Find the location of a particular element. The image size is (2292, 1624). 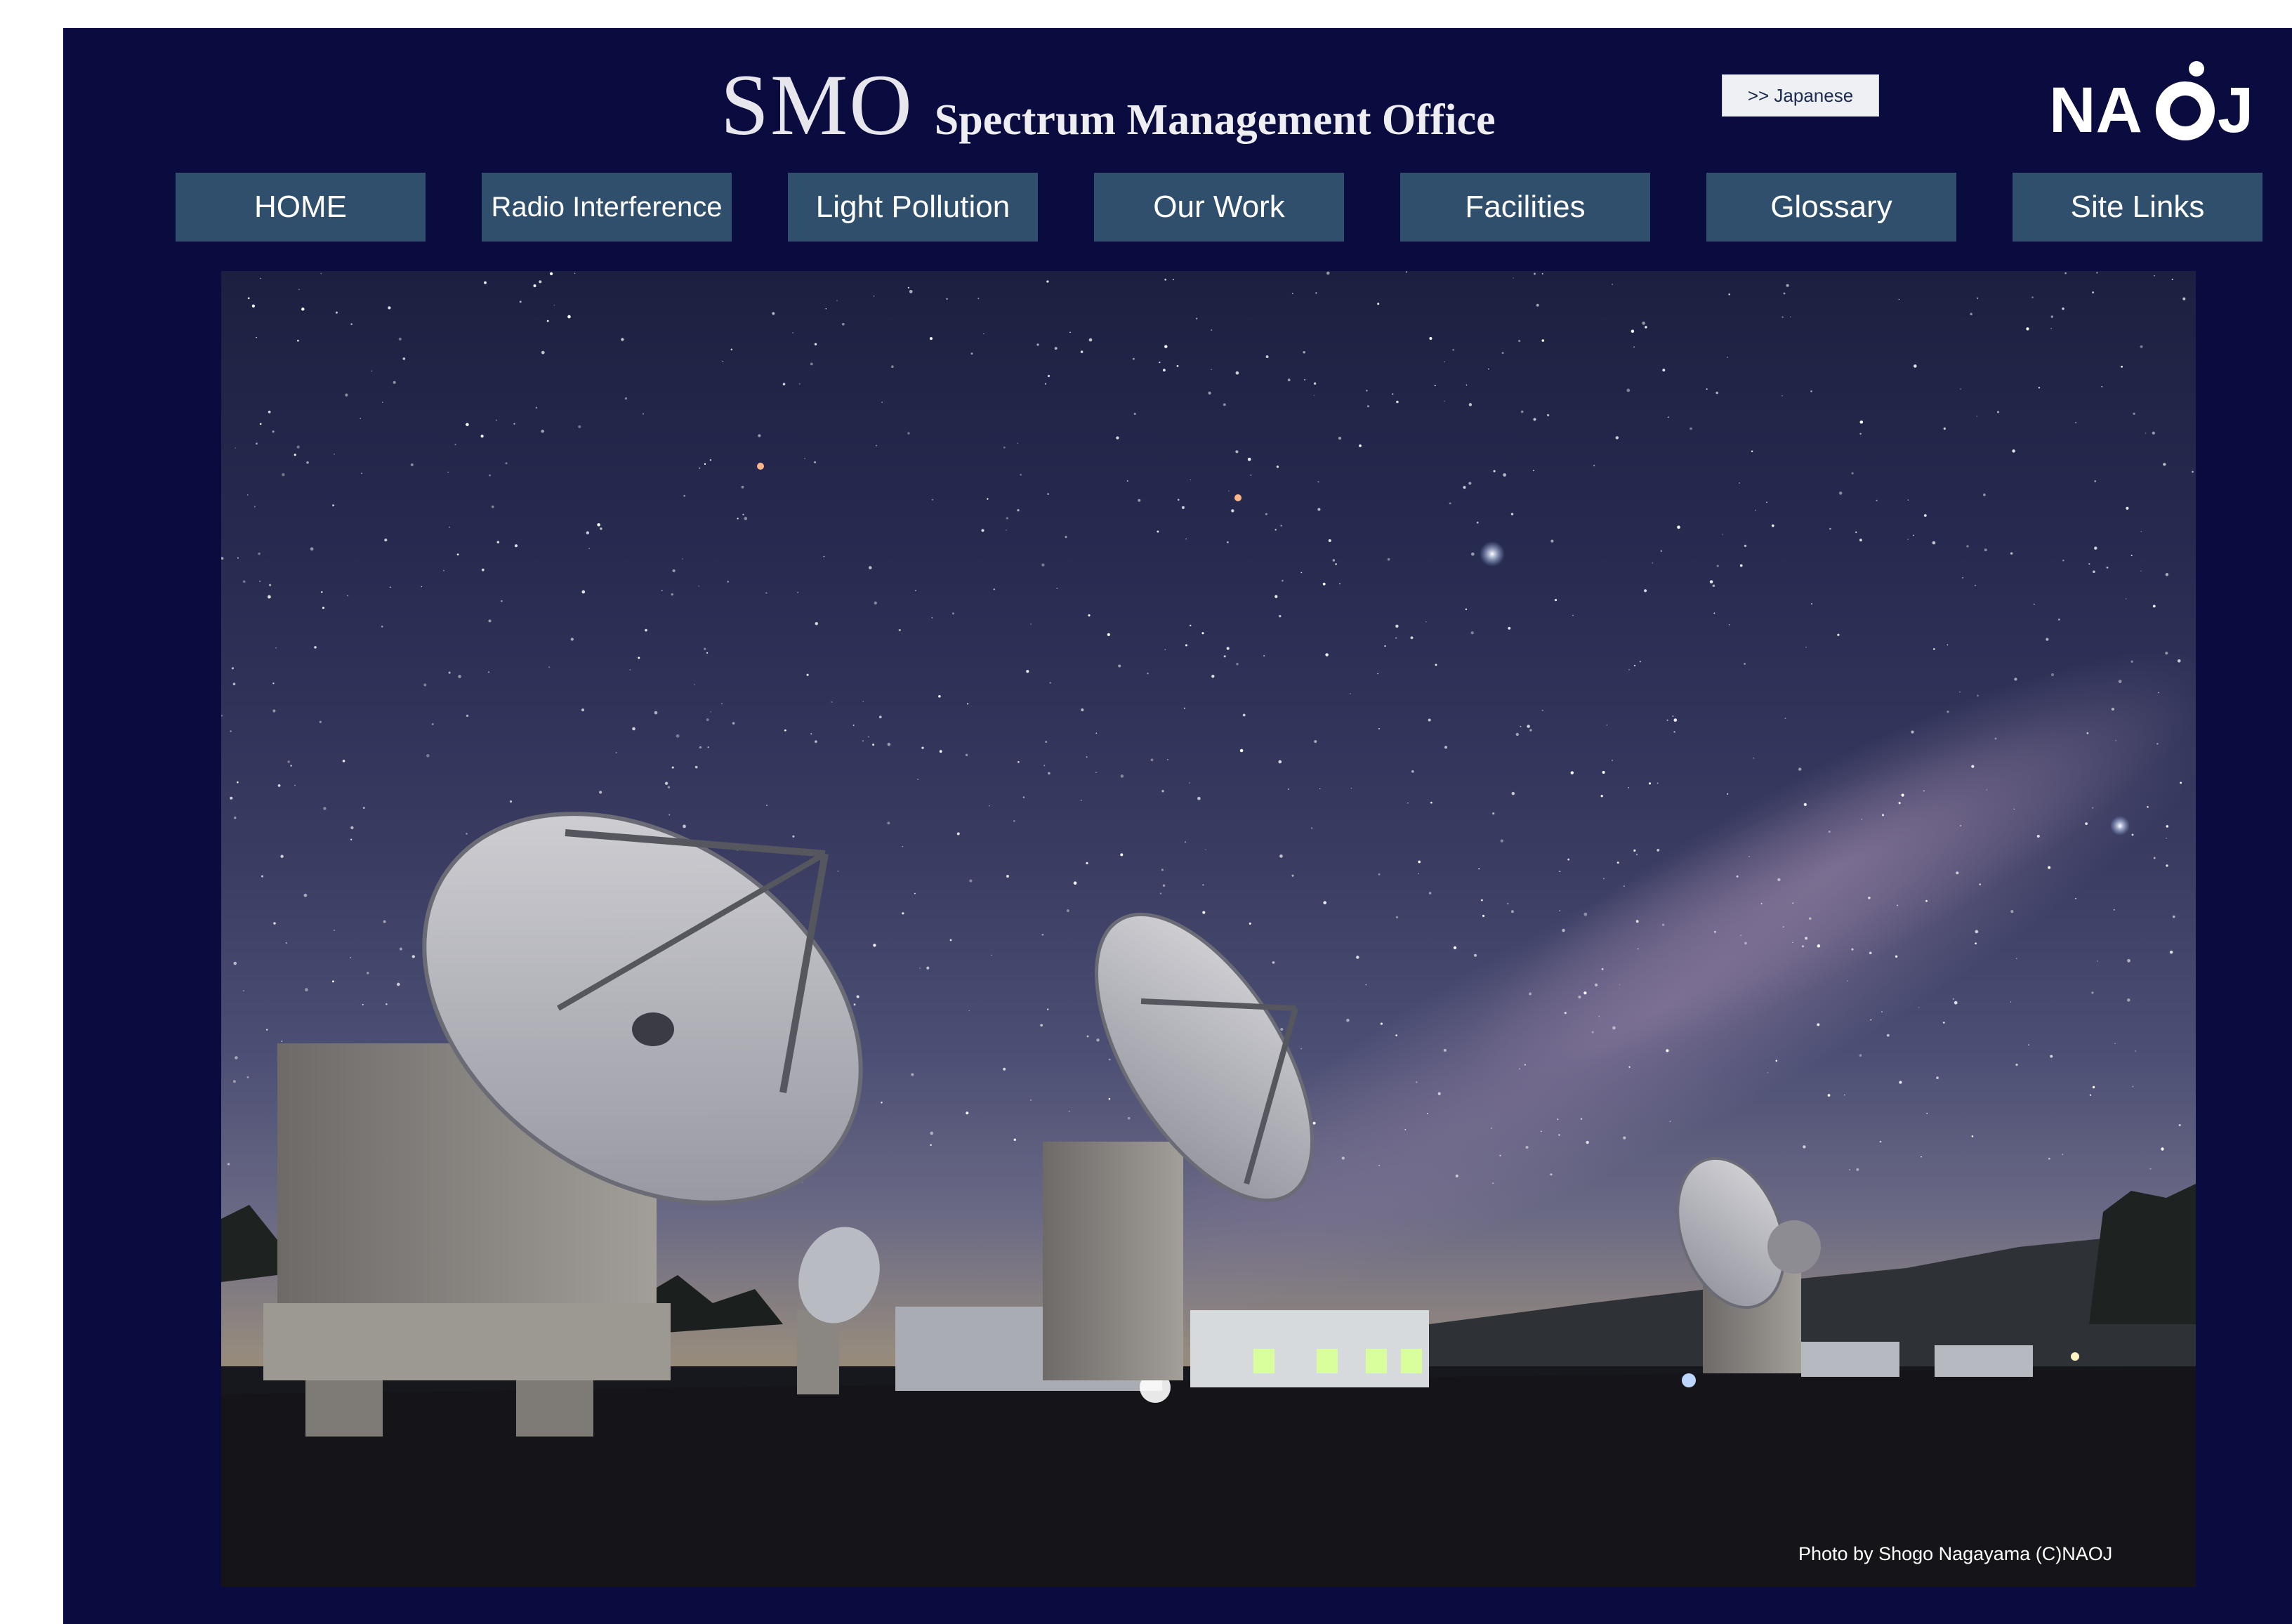

naoj-logo: NA J is located at coordinates (2160, 93).